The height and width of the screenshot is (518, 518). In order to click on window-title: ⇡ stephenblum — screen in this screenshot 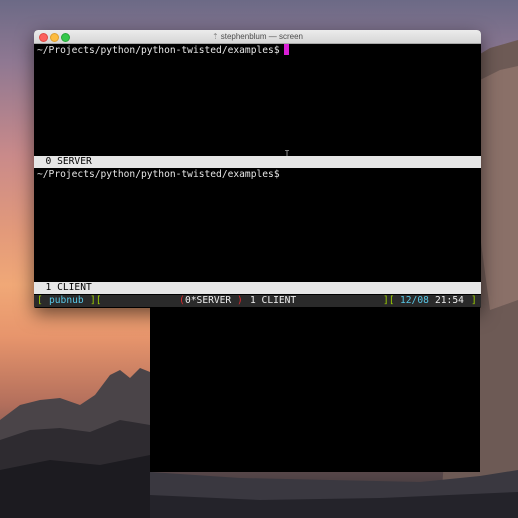, I will do `click(257, 36)`.